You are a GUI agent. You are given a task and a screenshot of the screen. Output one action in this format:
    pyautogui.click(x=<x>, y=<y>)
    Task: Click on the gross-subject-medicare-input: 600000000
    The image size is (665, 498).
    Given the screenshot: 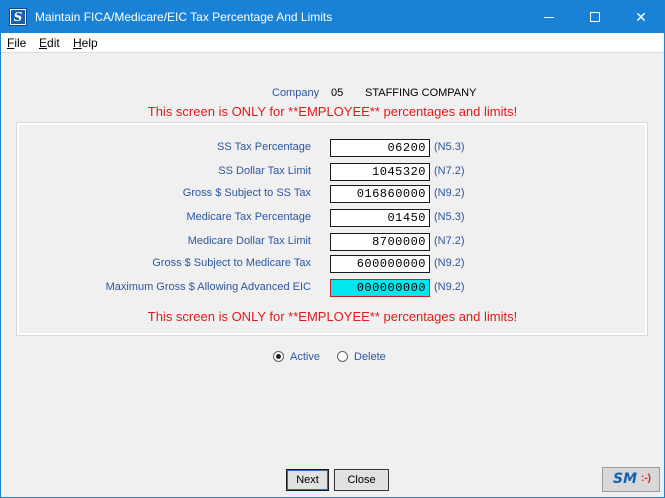 What is the action you would take?
    pyautogui.click(x=380, y=264)
    